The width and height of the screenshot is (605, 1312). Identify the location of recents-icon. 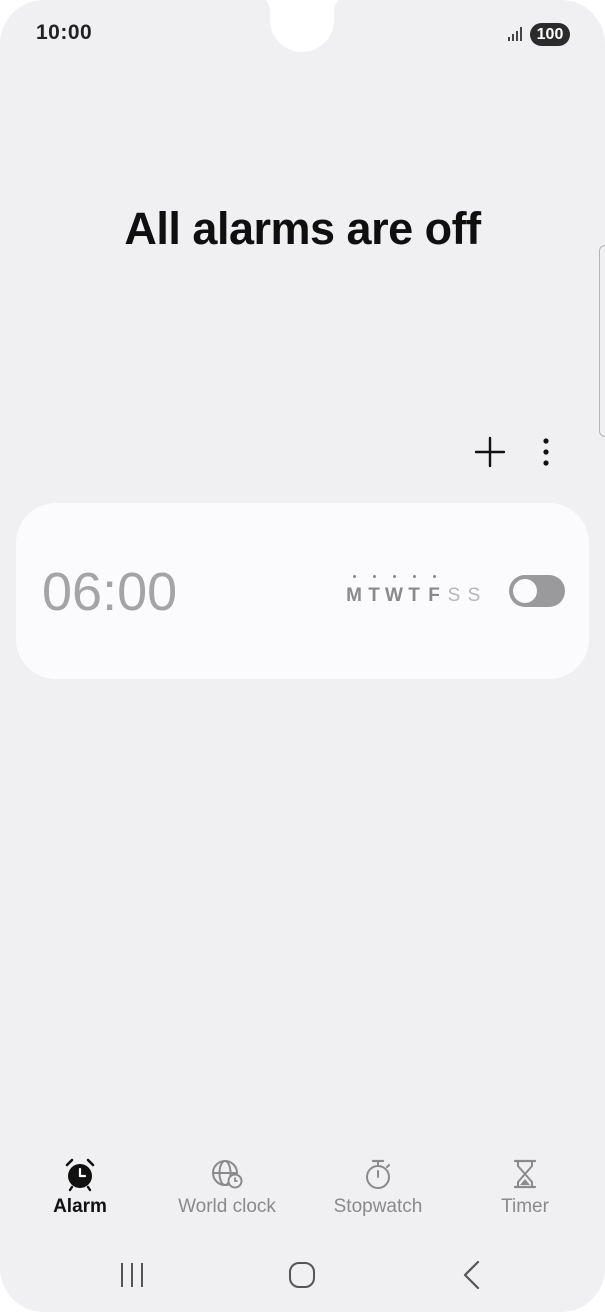
(132, 1275).